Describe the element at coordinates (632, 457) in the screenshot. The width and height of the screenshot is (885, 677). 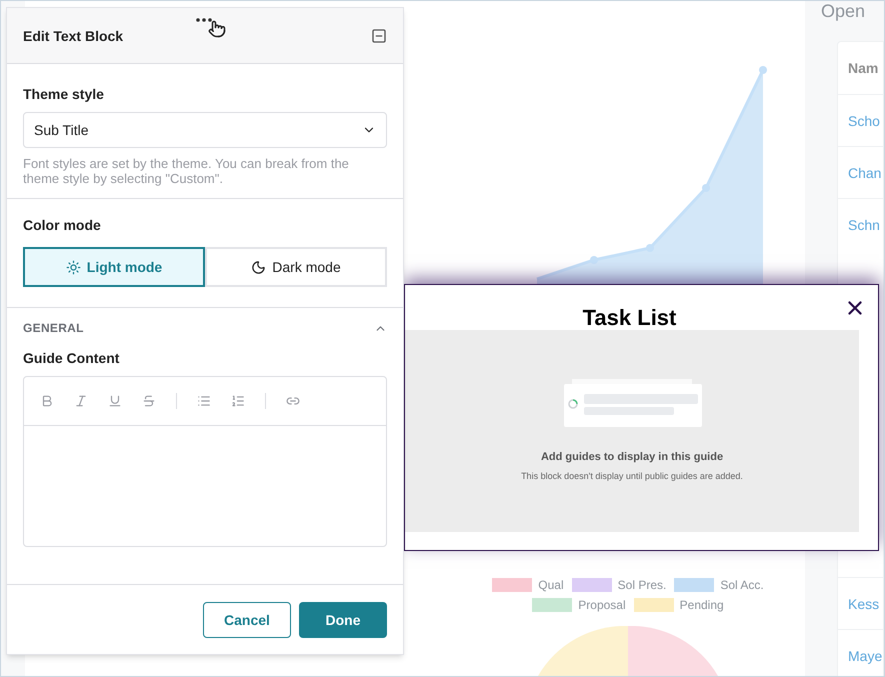
I see `empty-state-title: Add guides to display in this guide` at that location.